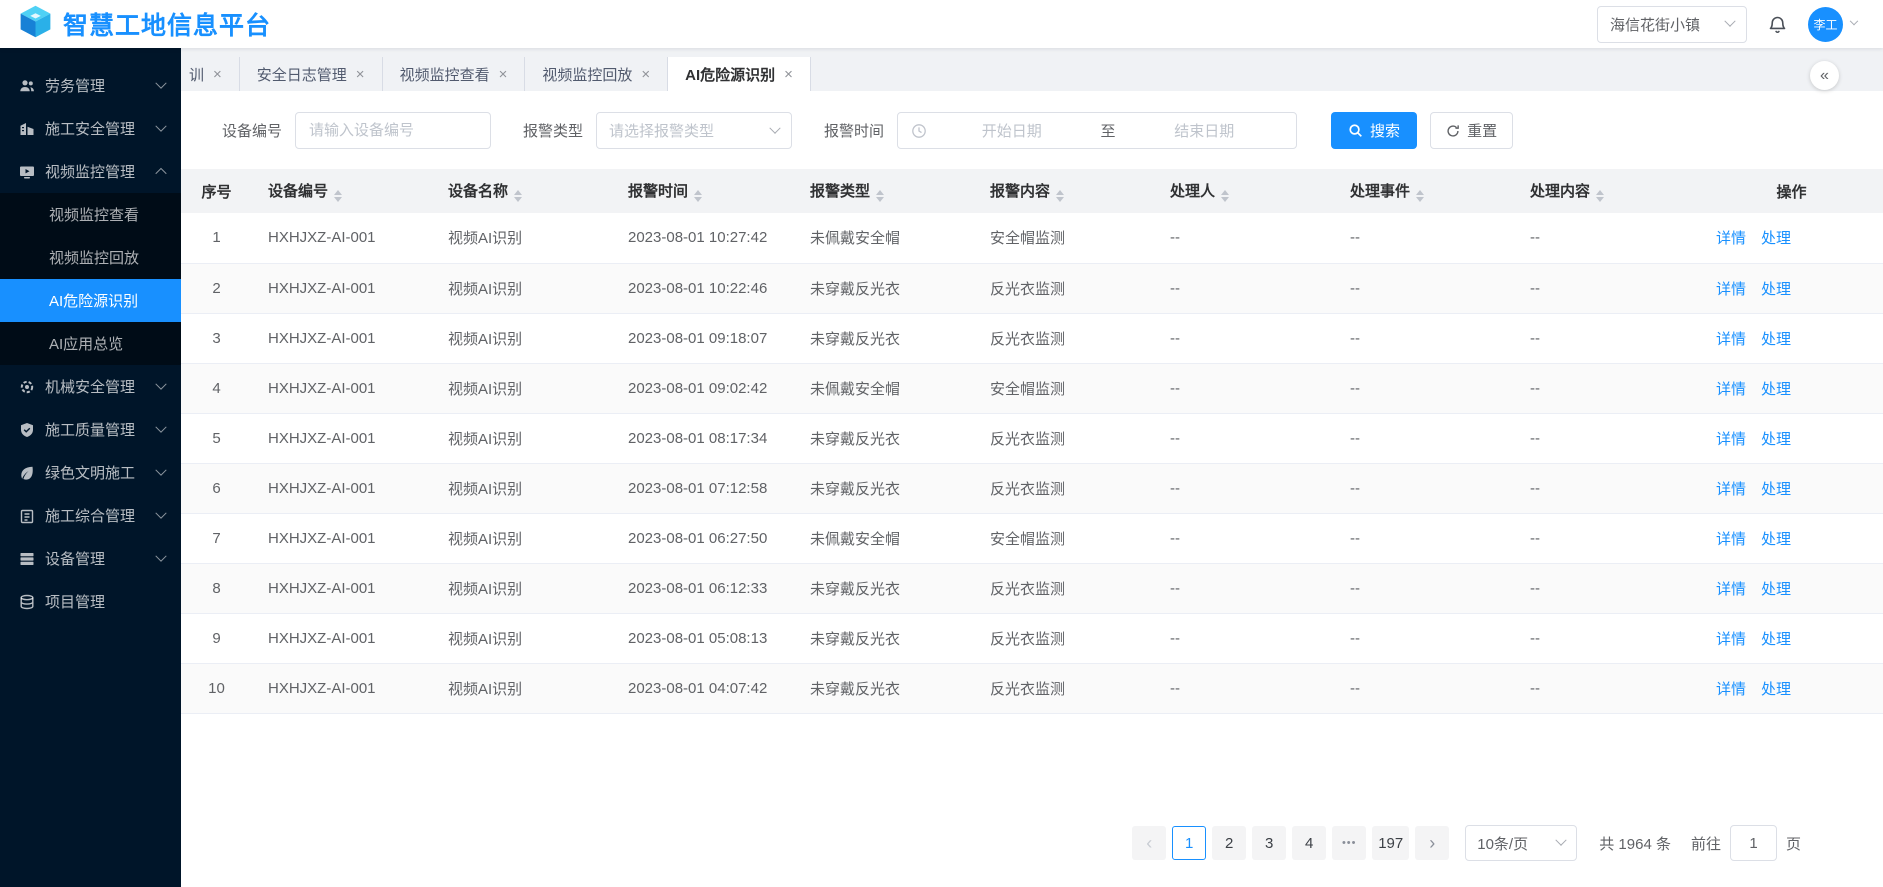 This screenshot has height=887, width=1883. What do you see at coordinates (1607, 191) in the screenshot?
I see `col-handle-content: 处理内容` at bounding box center [1607, 191].